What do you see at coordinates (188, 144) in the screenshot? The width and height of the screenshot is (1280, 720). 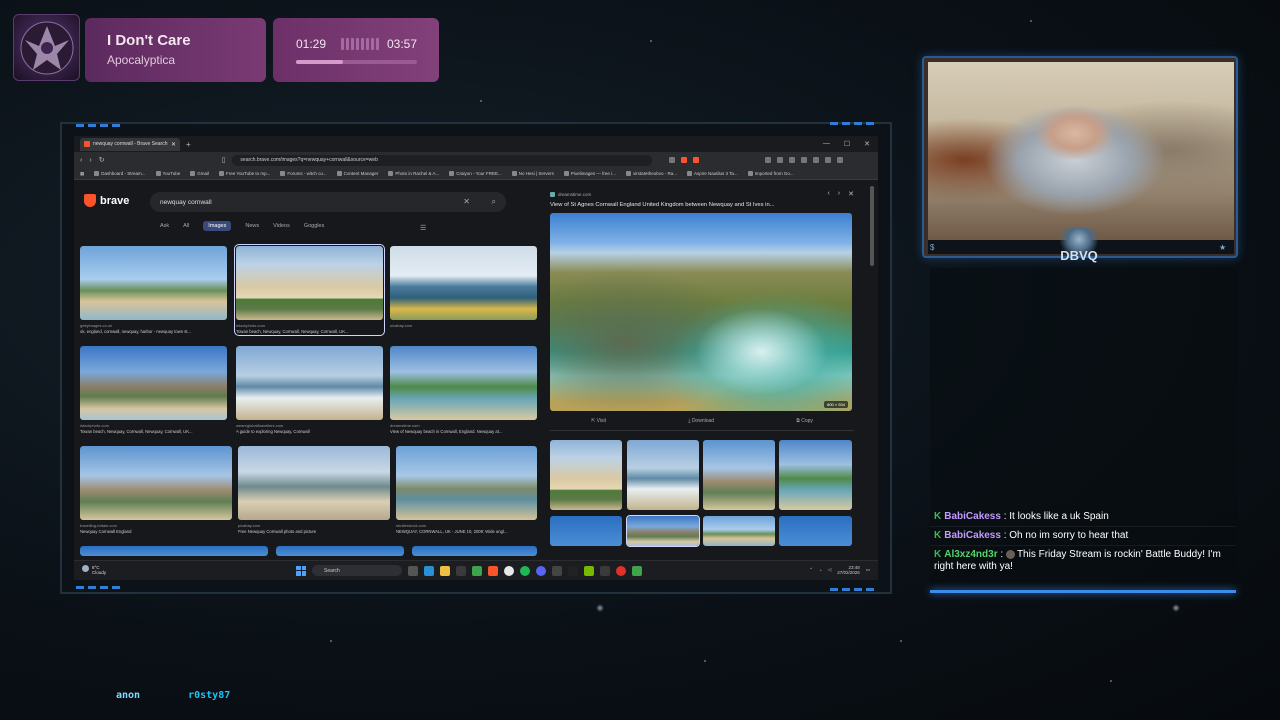 I see `new-tab-icon: +` at bounding box center [188, 144].